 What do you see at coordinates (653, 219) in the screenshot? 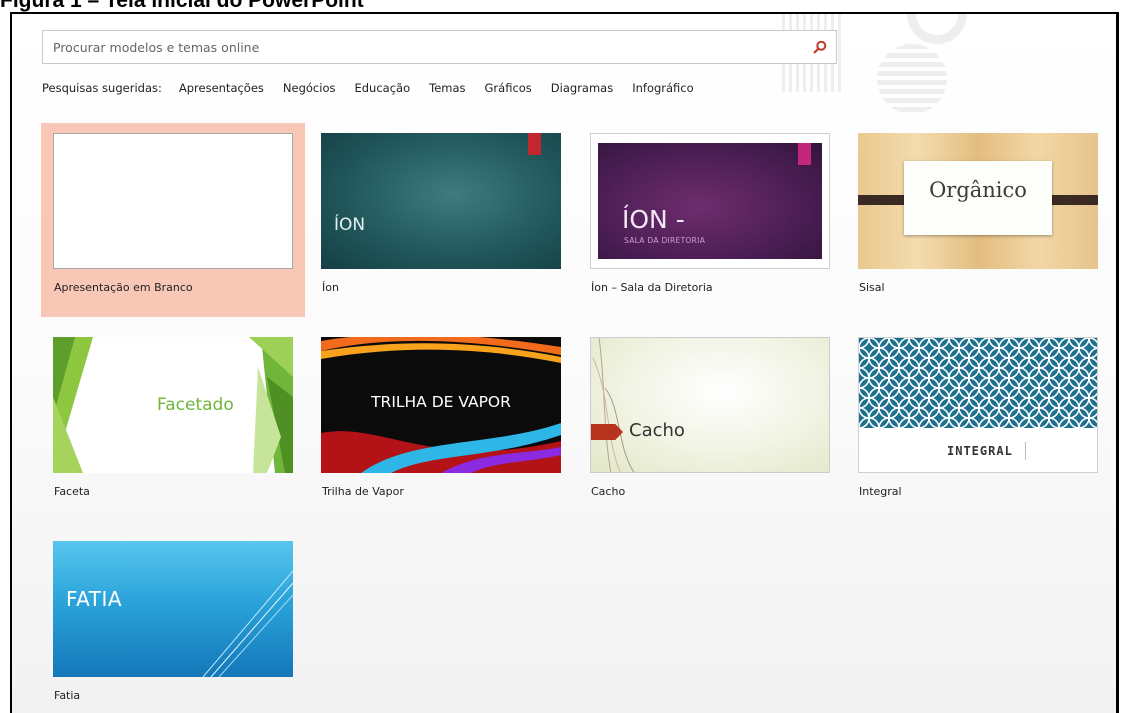
I see `thumbnail-title: ÍON -` at bounding box center [653, 219].